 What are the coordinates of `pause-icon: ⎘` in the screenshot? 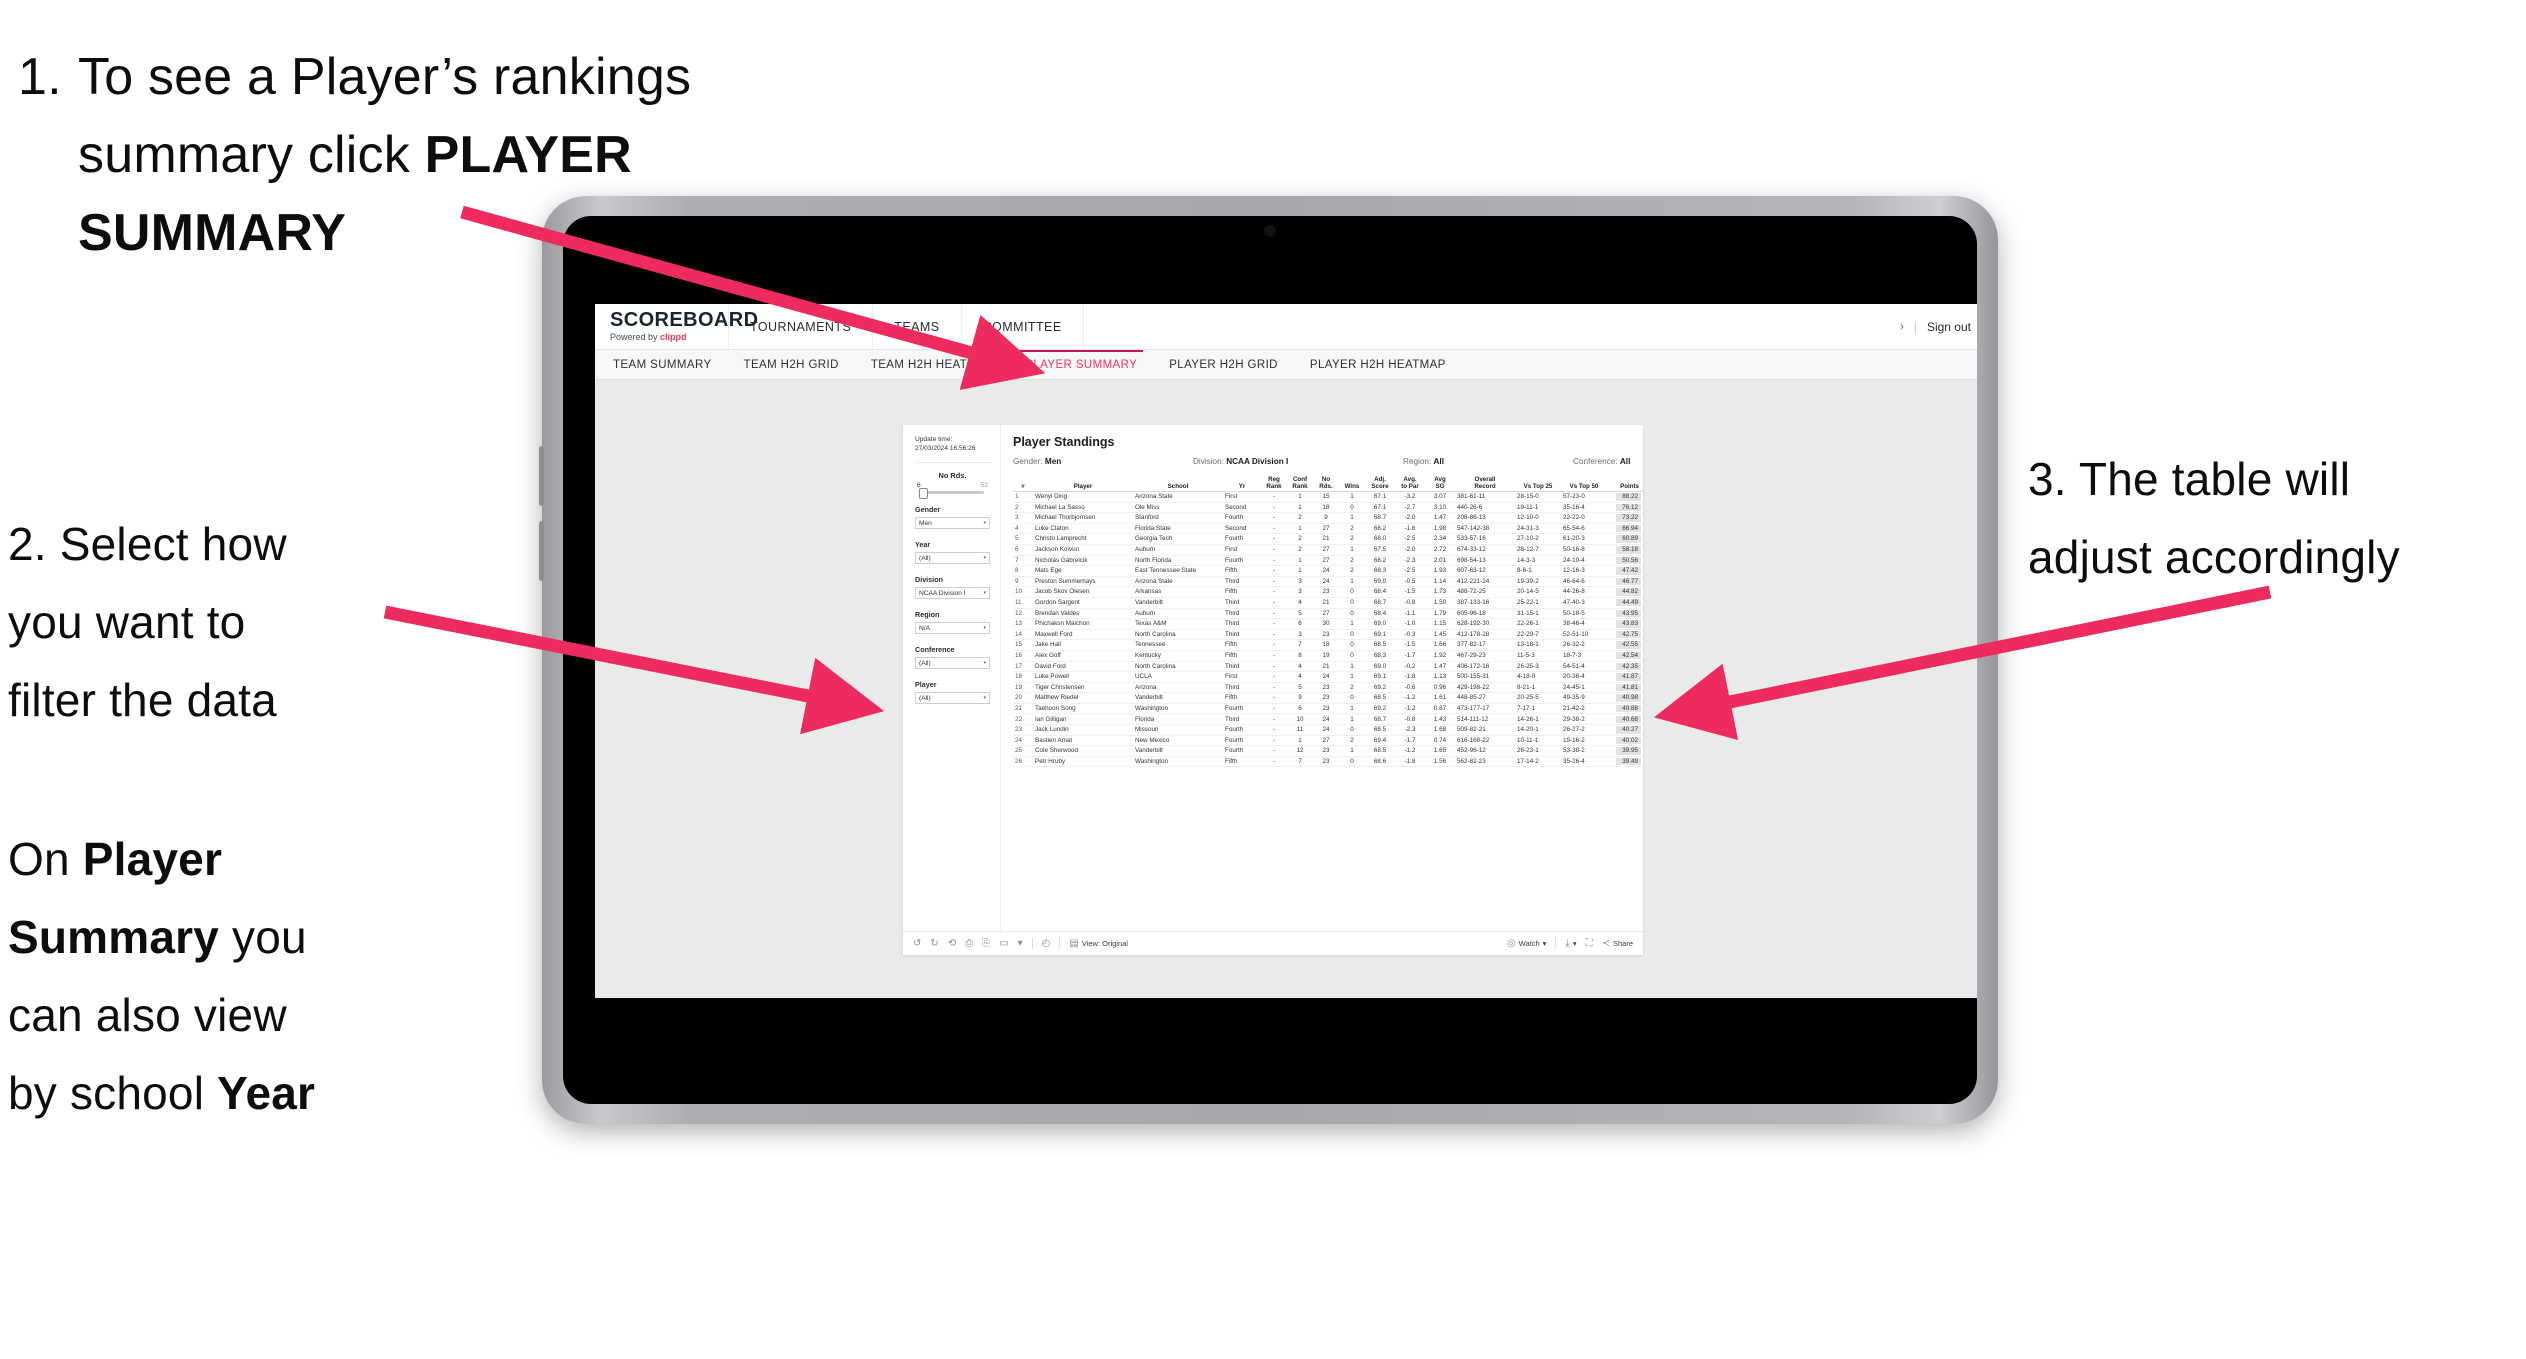 It's located at (986, 943).